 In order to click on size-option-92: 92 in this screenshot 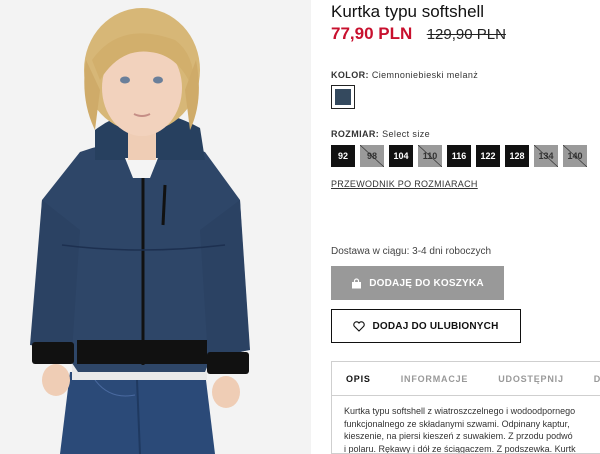, I will do `click(343, 156)`.